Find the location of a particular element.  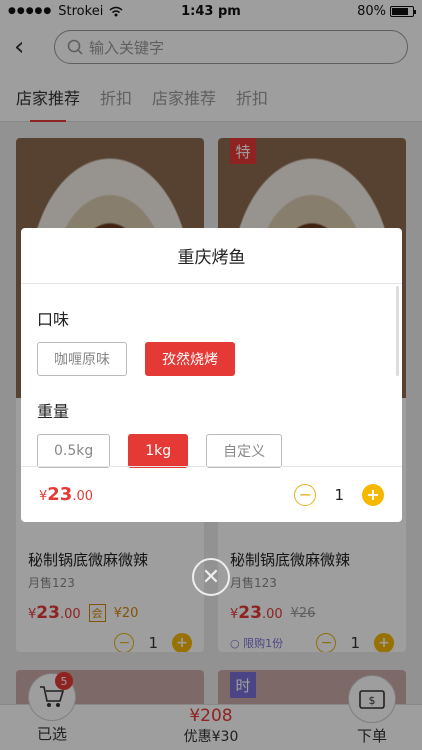

bill-icon: $ is located at coordinates (372, 699).